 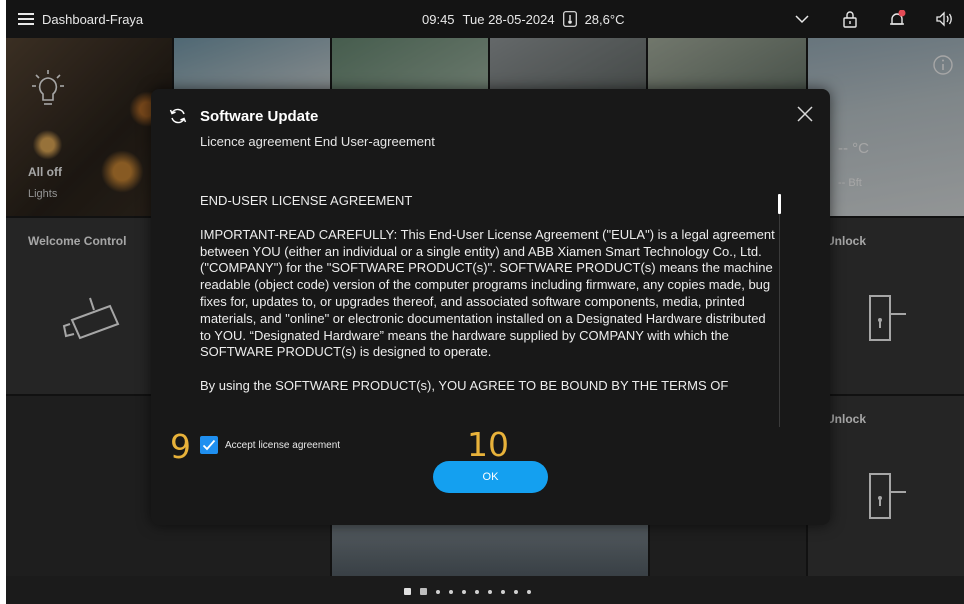 I want to click on chevron-down-icon, so click(x=802, y=19).